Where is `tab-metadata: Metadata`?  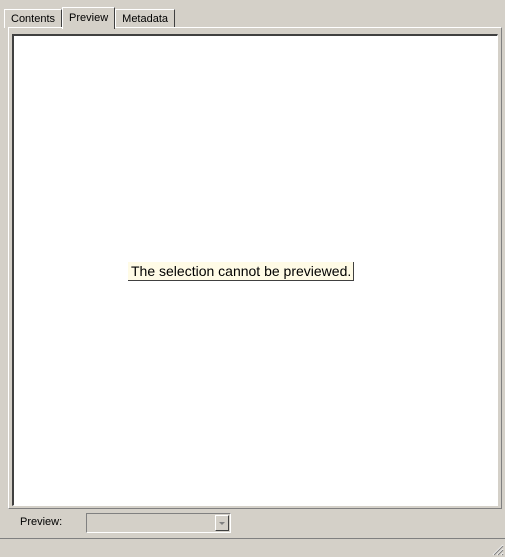 tab-metadata: Metadata is located at coordinates (145, 18).